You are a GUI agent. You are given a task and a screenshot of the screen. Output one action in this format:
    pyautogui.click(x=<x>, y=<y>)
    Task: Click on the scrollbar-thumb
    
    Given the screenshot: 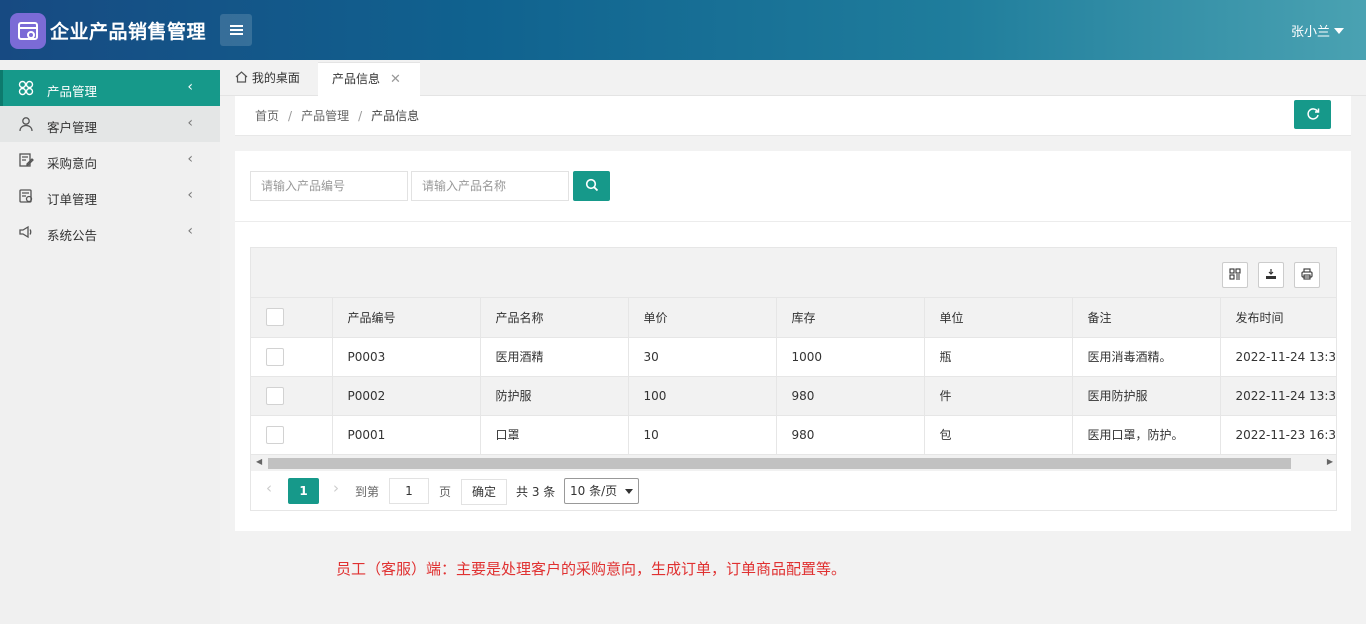 What is the action you would take?
    pyautogui.click(x=779, y=463)
    